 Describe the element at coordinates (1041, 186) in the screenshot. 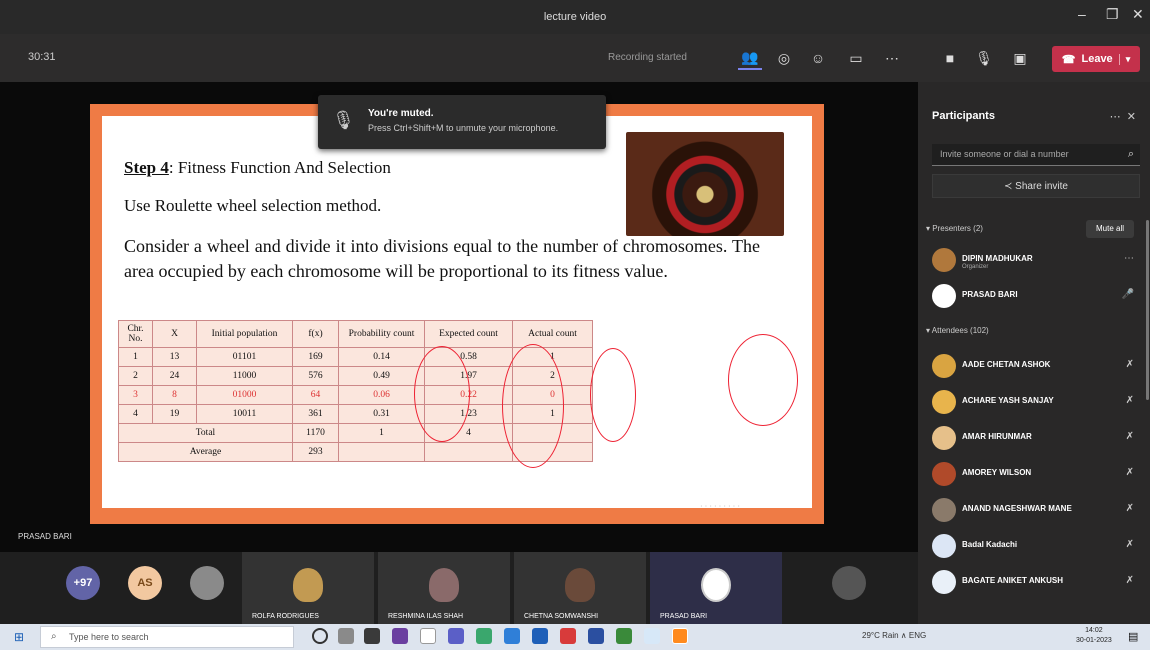

I see `share-label: Share invite` at that location.